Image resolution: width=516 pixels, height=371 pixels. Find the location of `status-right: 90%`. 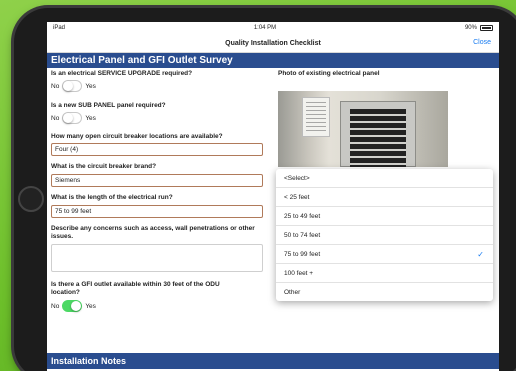

status-right: 90% is located at coordinates (479, 28).